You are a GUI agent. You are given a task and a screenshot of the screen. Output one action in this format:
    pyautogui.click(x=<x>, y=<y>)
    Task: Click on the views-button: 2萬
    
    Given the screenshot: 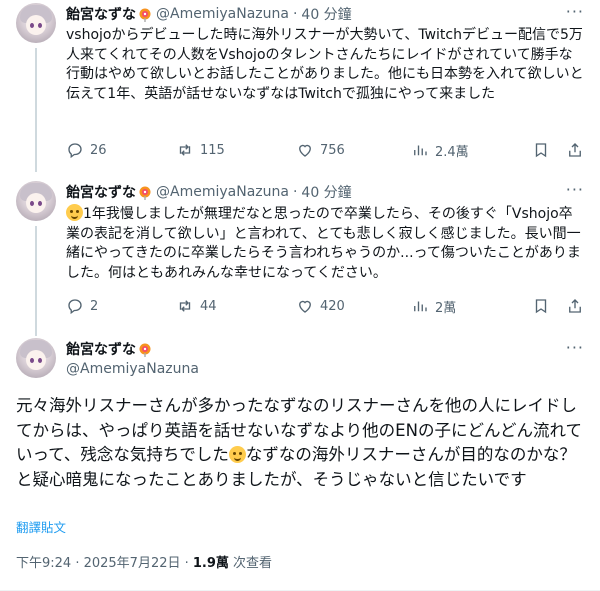 What is the action you would take?
    pyautogui.click(x=433, y=306)
    